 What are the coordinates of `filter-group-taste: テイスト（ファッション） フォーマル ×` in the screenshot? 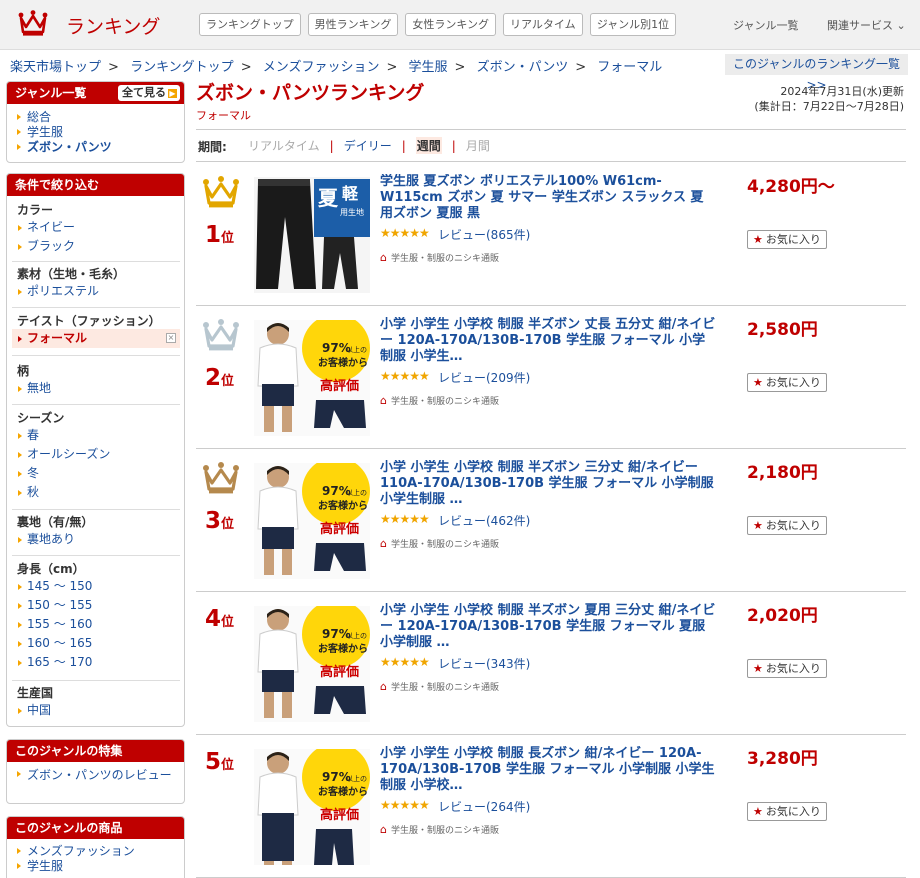 It's located at (96, 330).